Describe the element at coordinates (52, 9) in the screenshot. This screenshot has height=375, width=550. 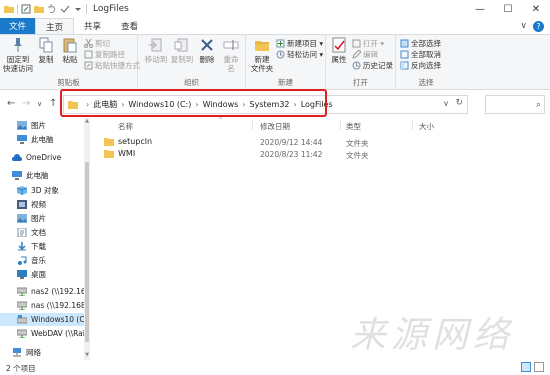
I see `undo-icon` at that location.